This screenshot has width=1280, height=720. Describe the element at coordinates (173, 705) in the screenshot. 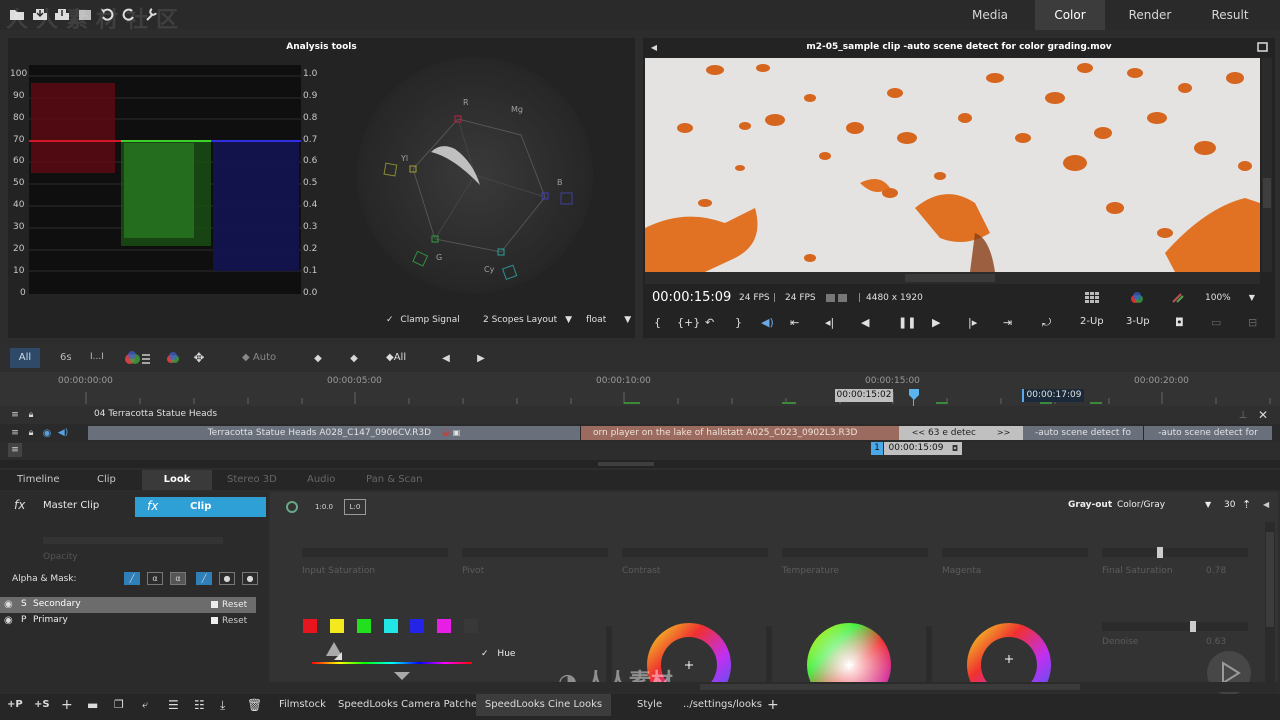

I see `layers-icon: ☰` at that location.